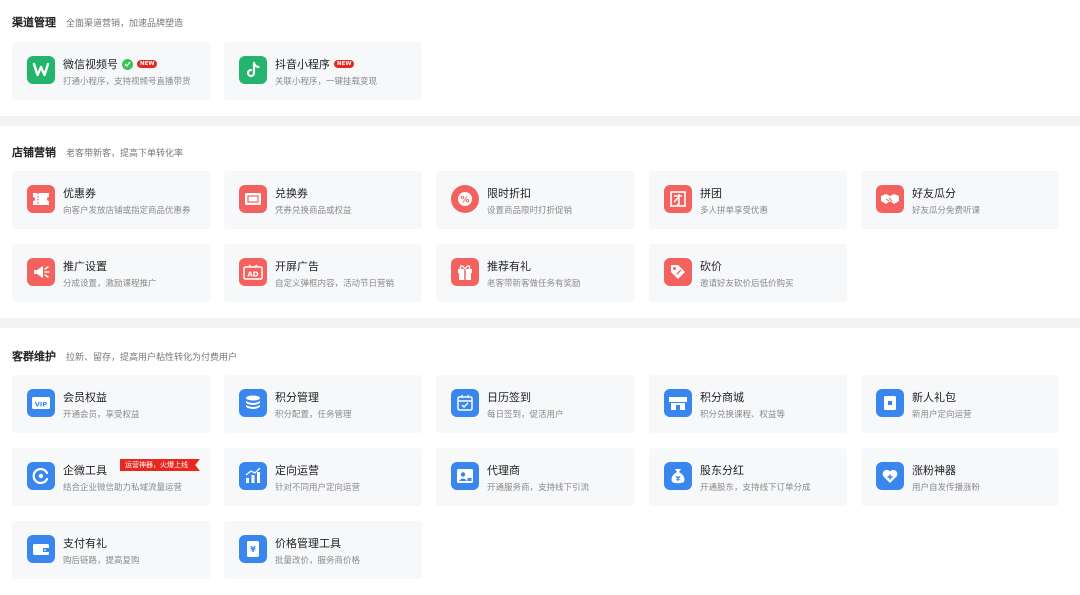 Image resolution: width=1080 pixels, height=595 pixels. I want to click on card-calendar-checkin: 日历签到 每日签到，促活用户, so click(535, 404).